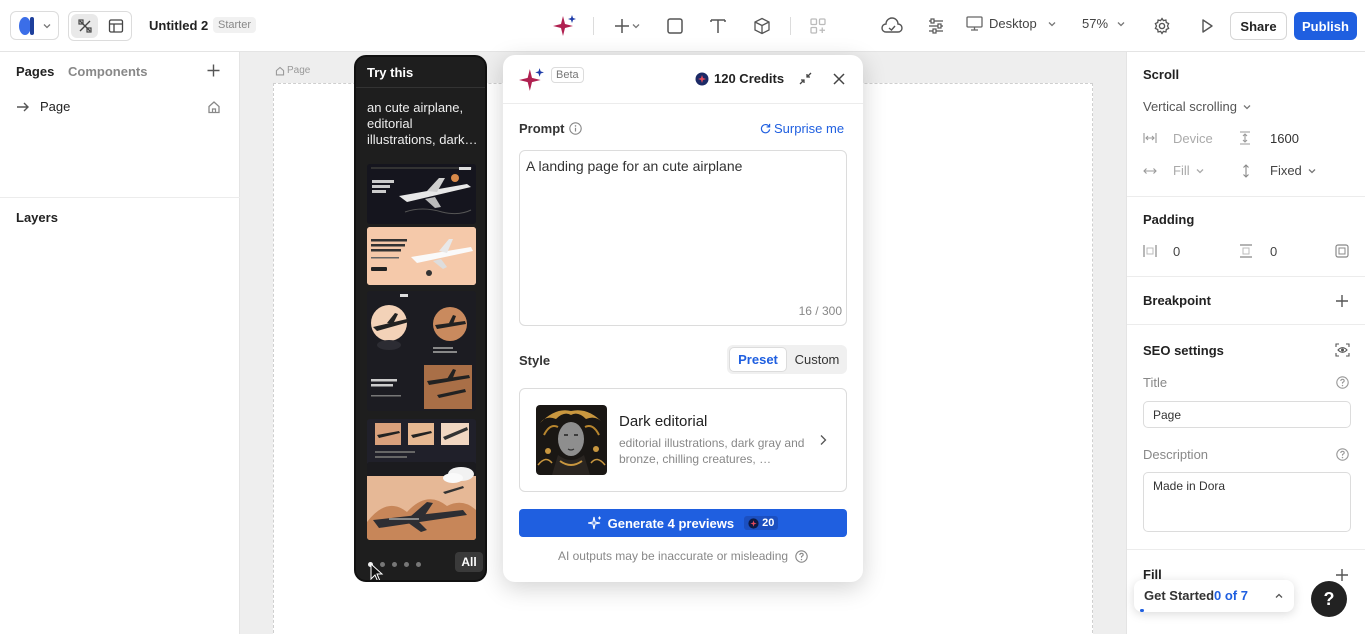 This screenshot has height=634, width=1365. Describe the element at coordinates (1189, 170) in the screenshot. I see `width-sizing-select: Fill` at that location.